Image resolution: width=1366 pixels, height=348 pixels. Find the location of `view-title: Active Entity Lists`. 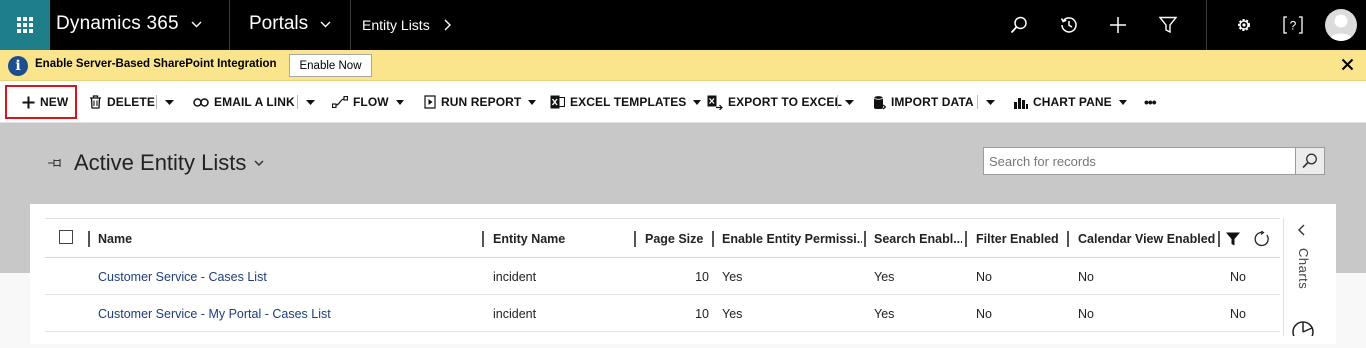

view-title: Active Entity Lists is located at coordinates (160, 162).